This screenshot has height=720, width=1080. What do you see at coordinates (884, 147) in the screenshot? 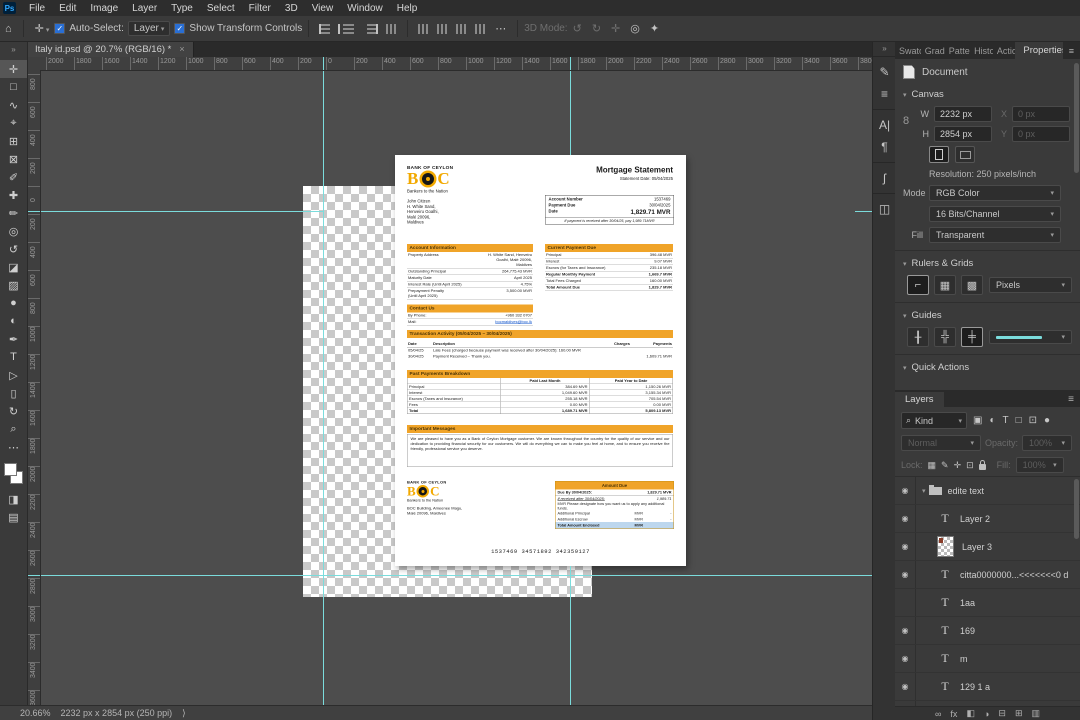
I see `paragraph-panel-icon: ¶` at bounding box center [884, 147].